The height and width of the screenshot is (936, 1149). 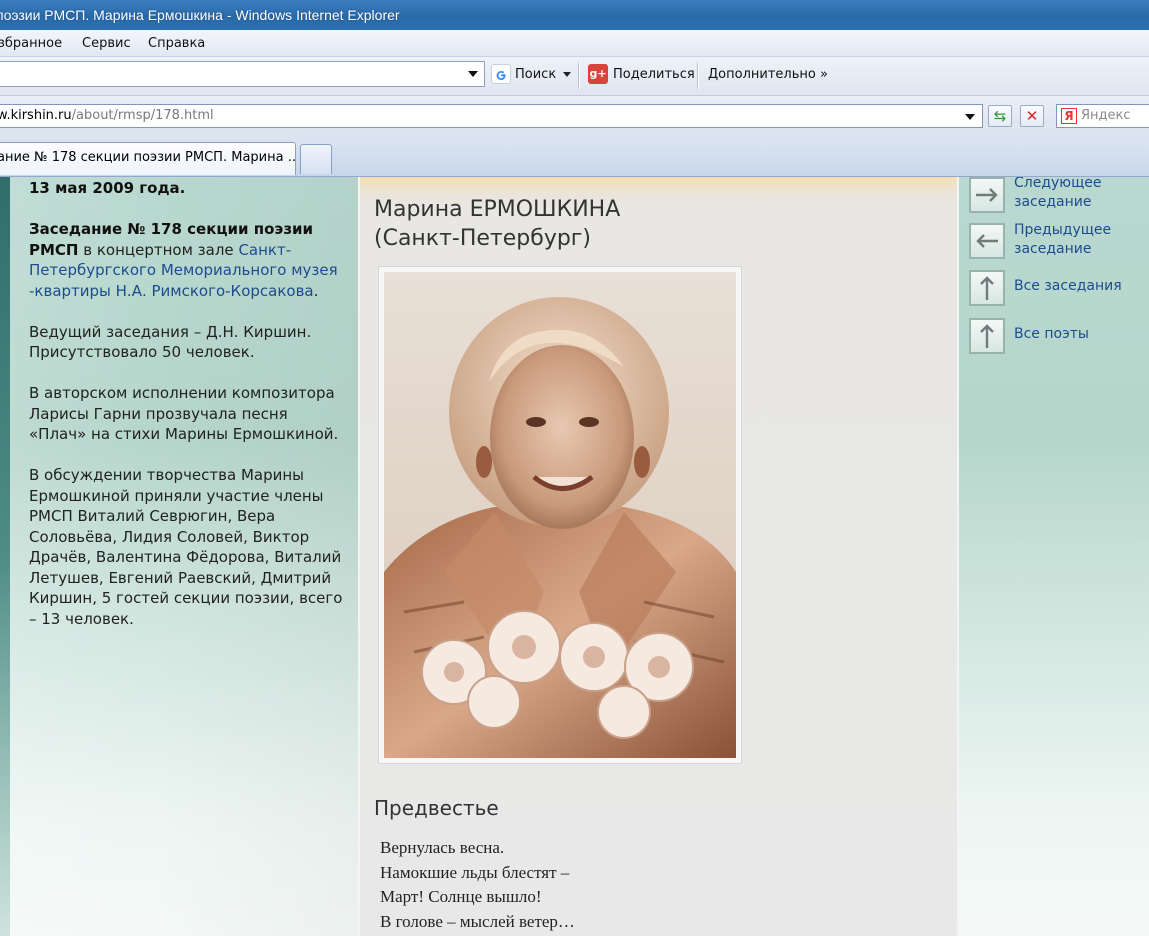 What do you see at coordinates (1106, 115) in the screenshot?
I see `yandex-placeholder: Яндекс` at bounding box center [1106, 115].